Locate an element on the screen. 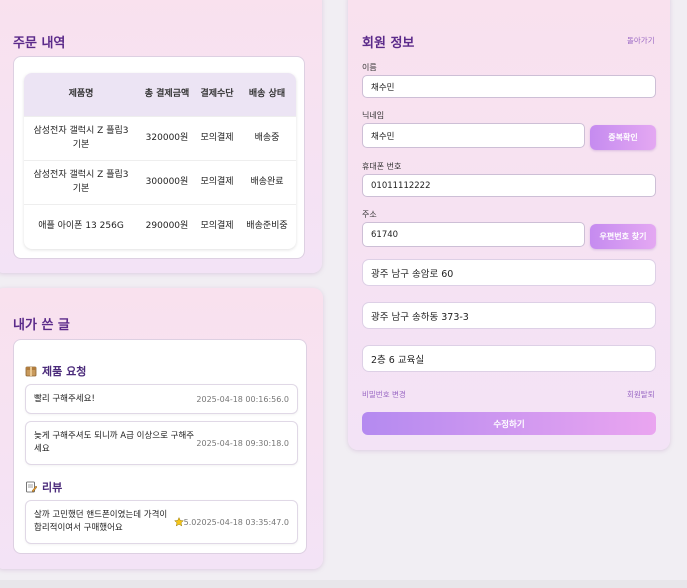  cell-status: 배송완료 is located at coordinates (267, 181).